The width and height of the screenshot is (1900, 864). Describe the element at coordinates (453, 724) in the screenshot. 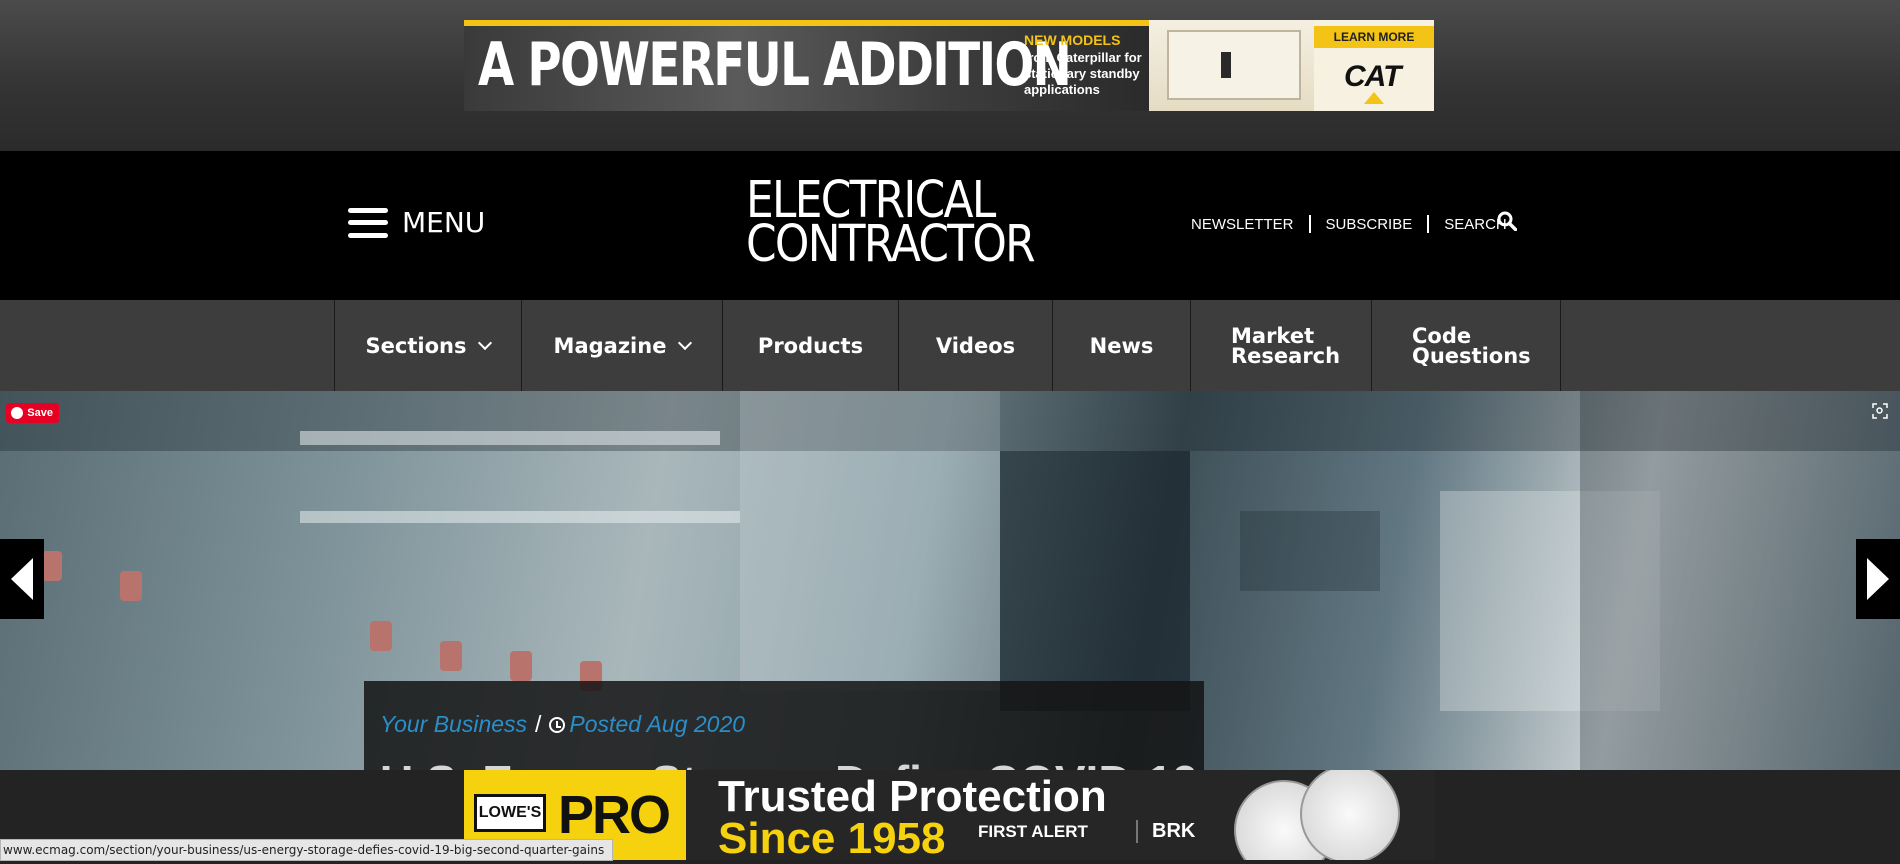

I see `category-link: Your Business` at that location.